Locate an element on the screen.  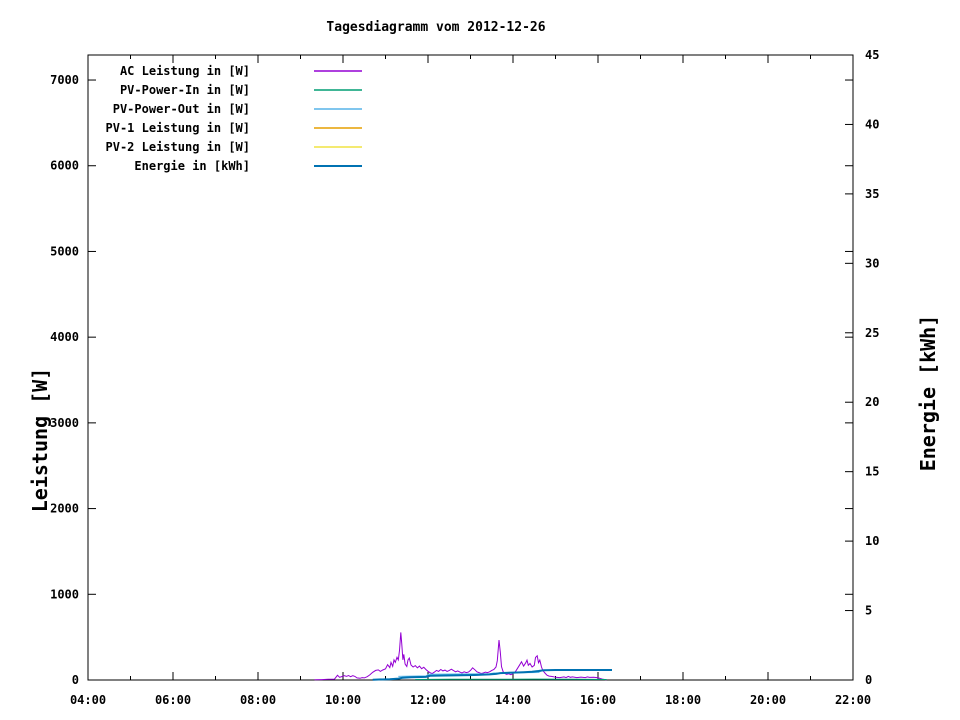
x-tick-label: 08:00 is located at coordinates (258, 700).